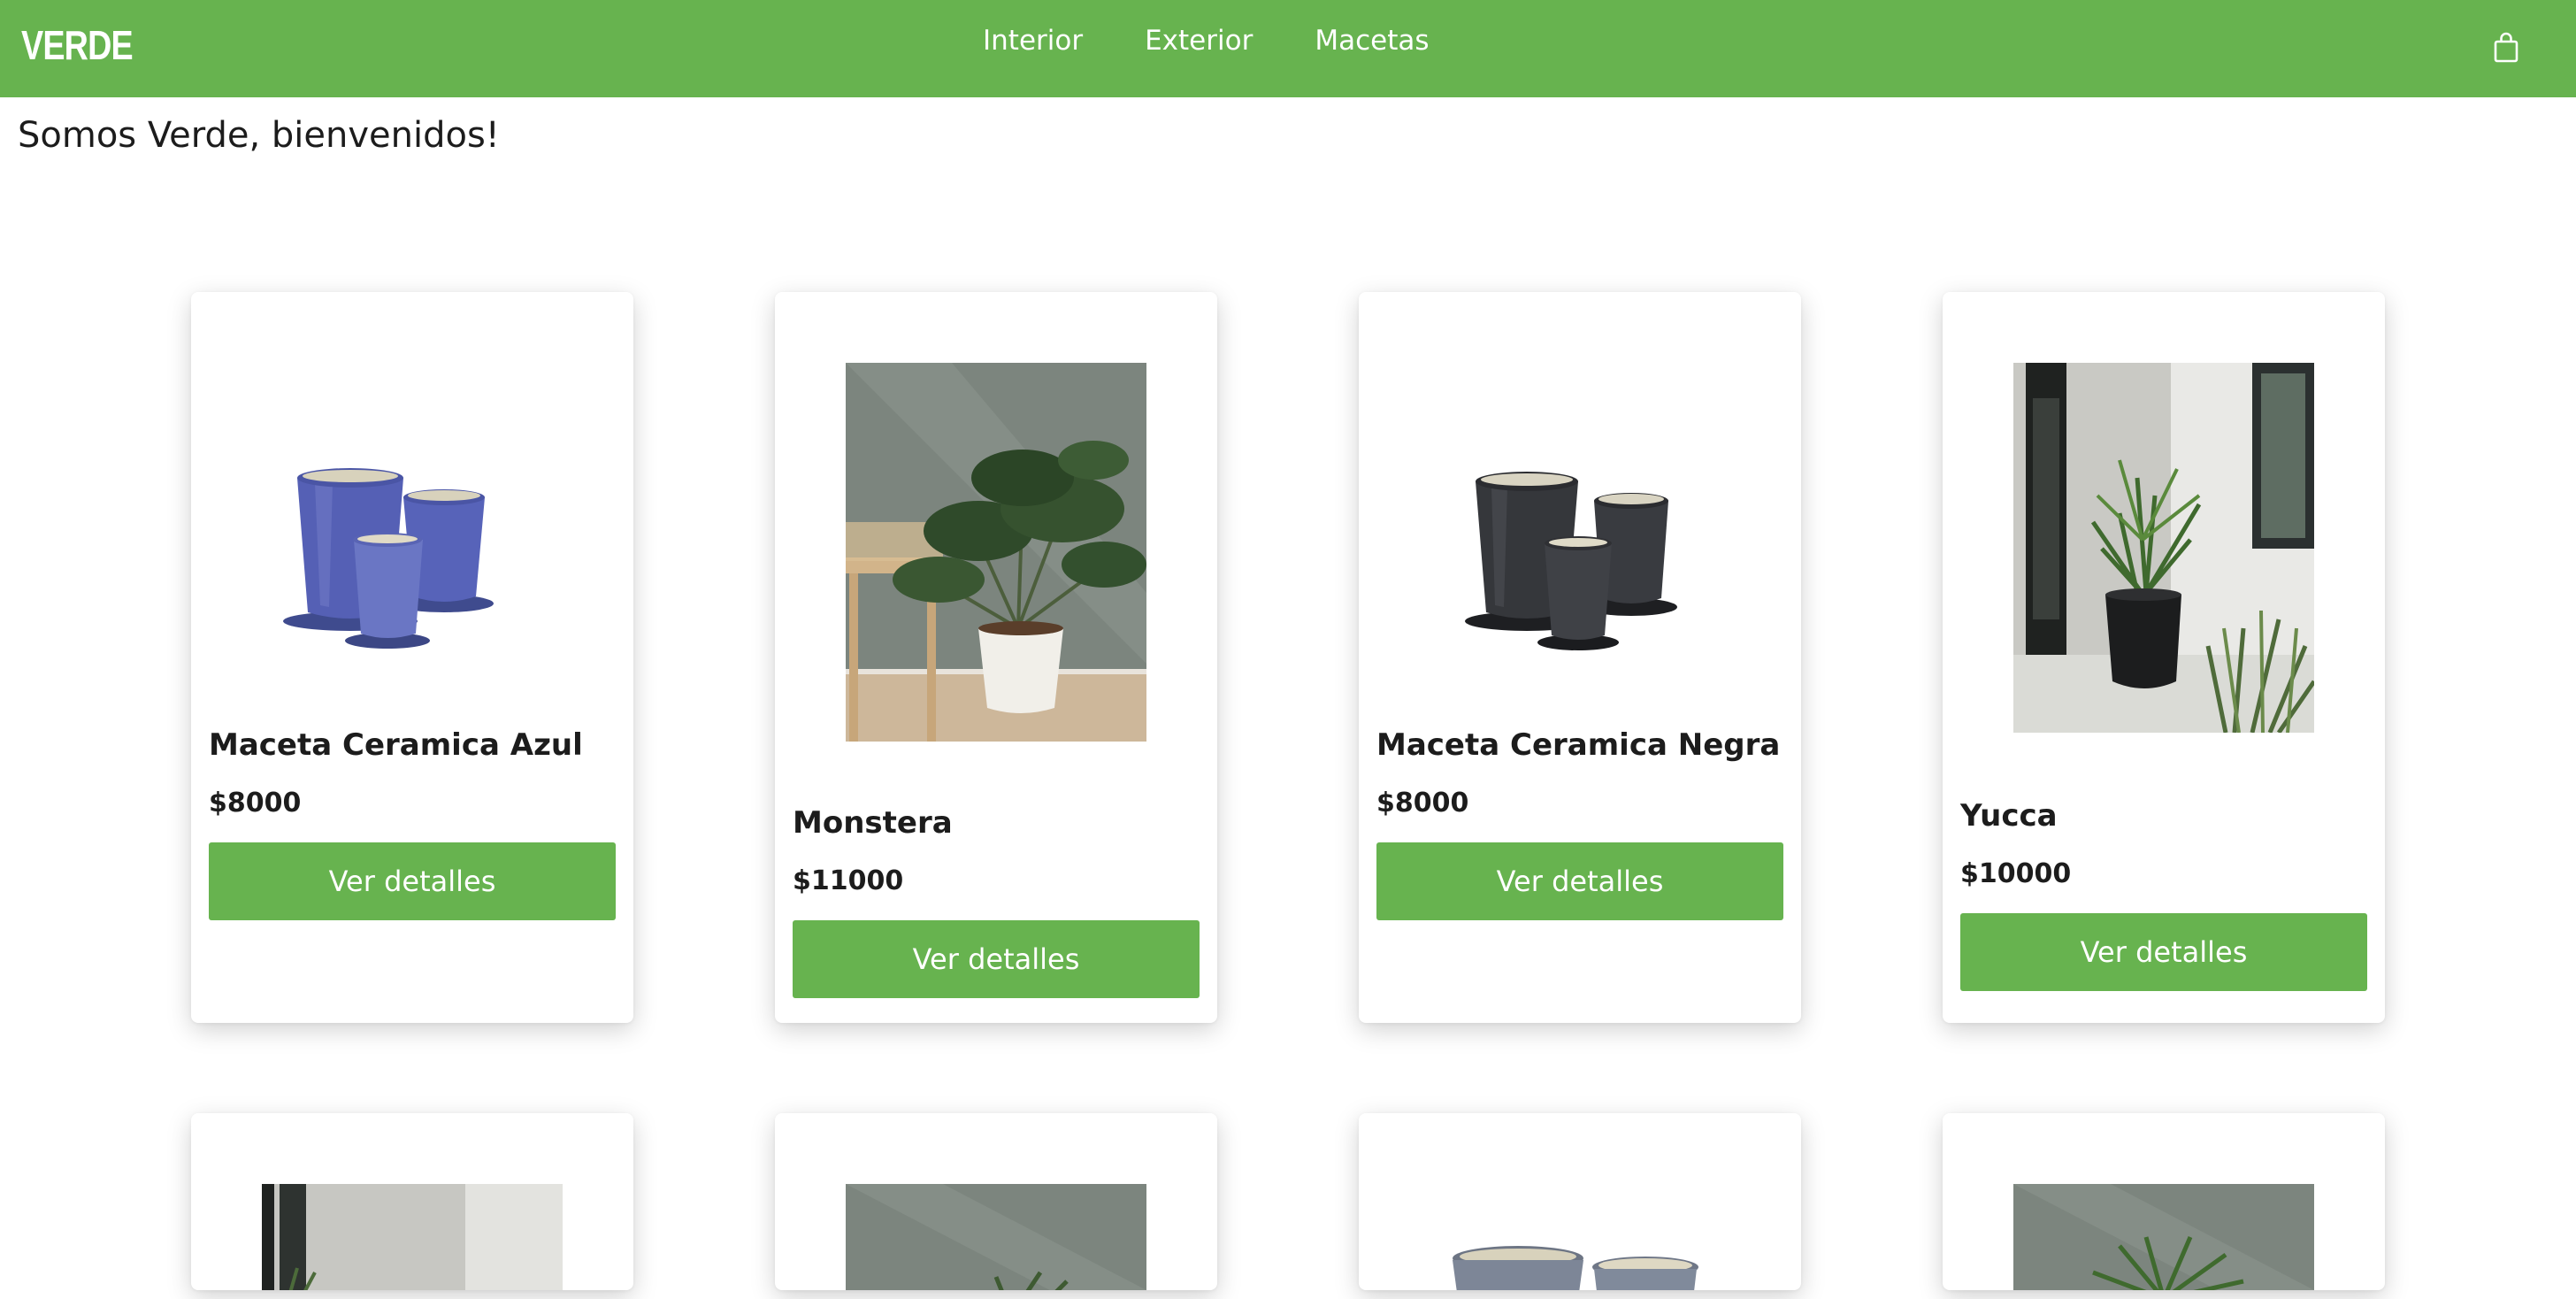  Describe the element at coordinates (1571, 561) in the screenshot. I see `product-image-black-pots` at that location.